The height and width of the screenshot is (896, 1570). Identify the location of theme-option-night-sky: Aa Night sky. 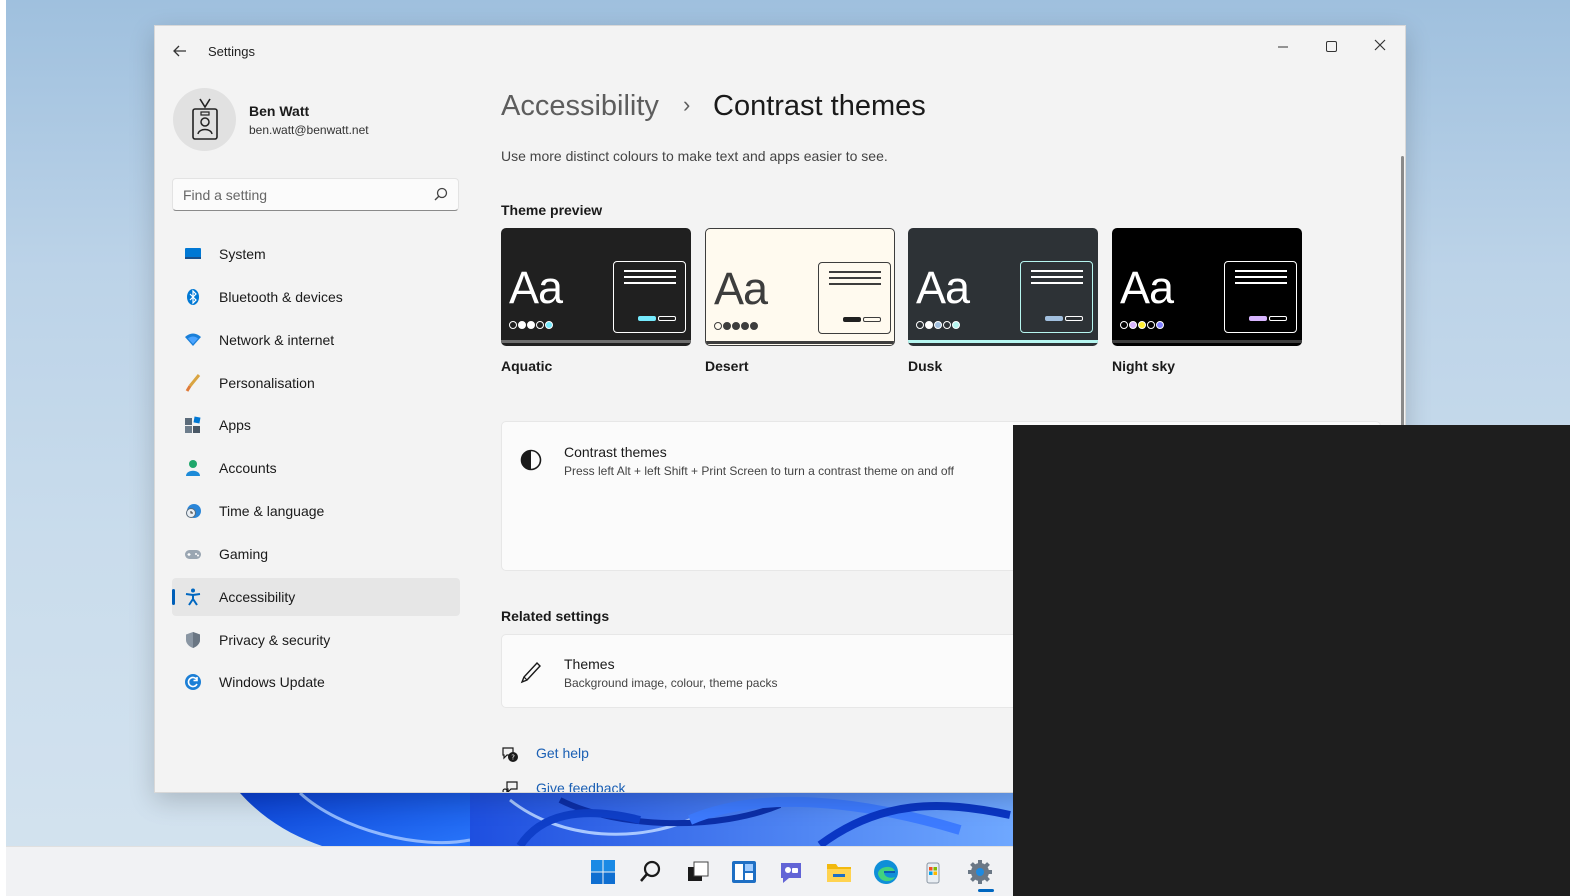
(1207, 301).